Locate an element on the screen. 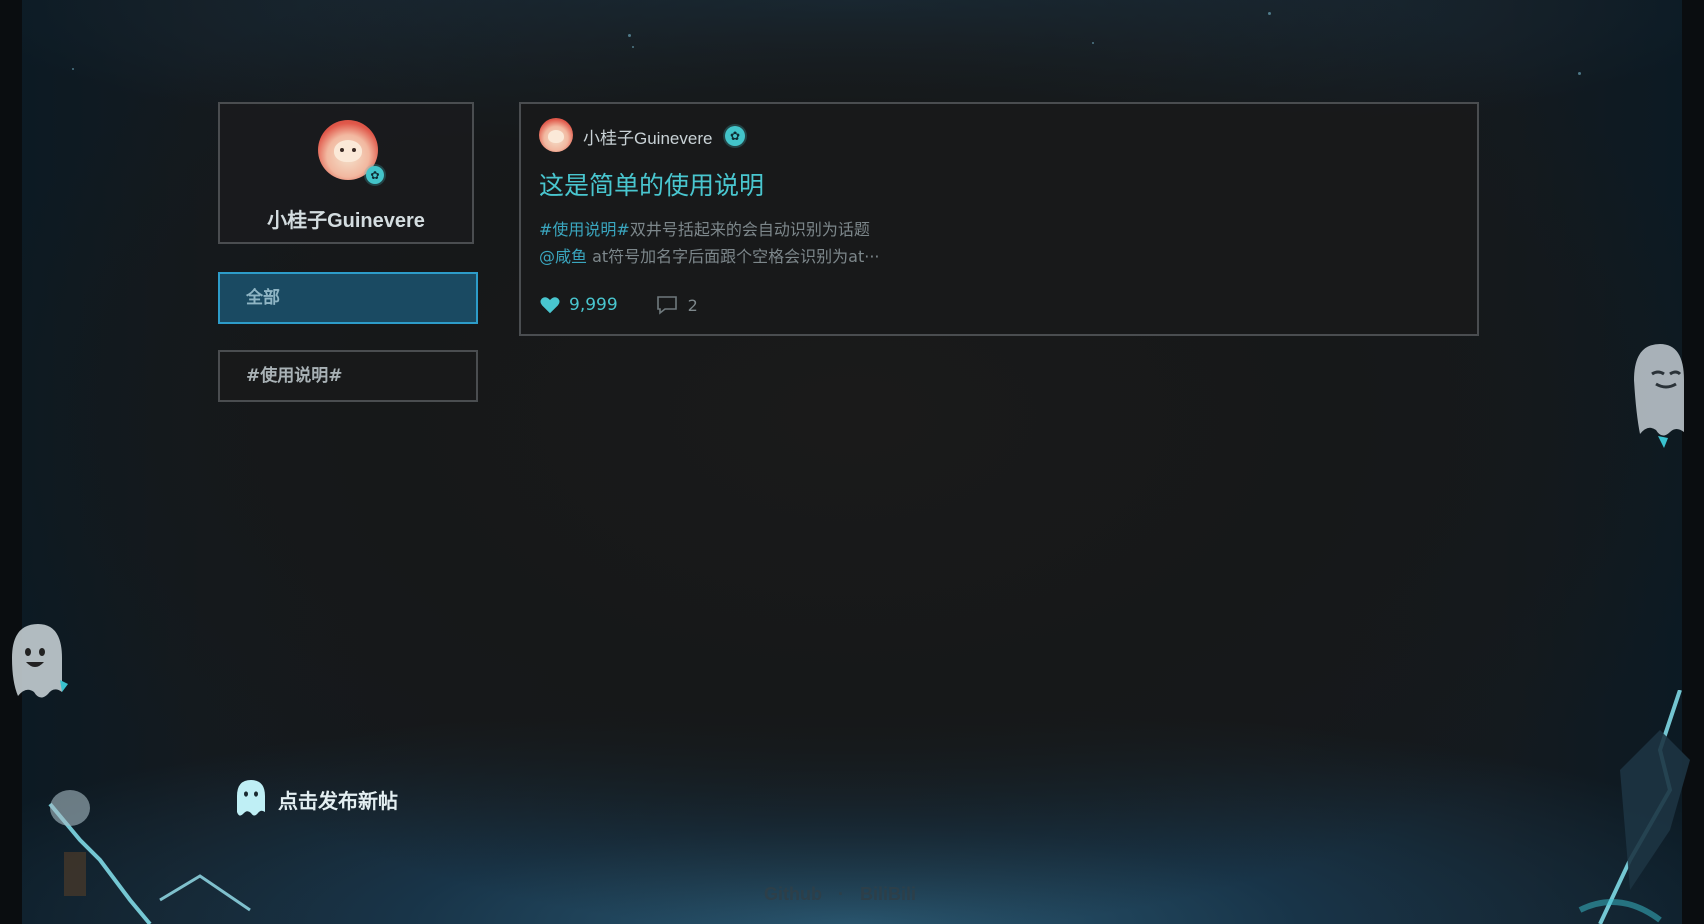  avatar: ✿ is located at coordinates (351, 152).